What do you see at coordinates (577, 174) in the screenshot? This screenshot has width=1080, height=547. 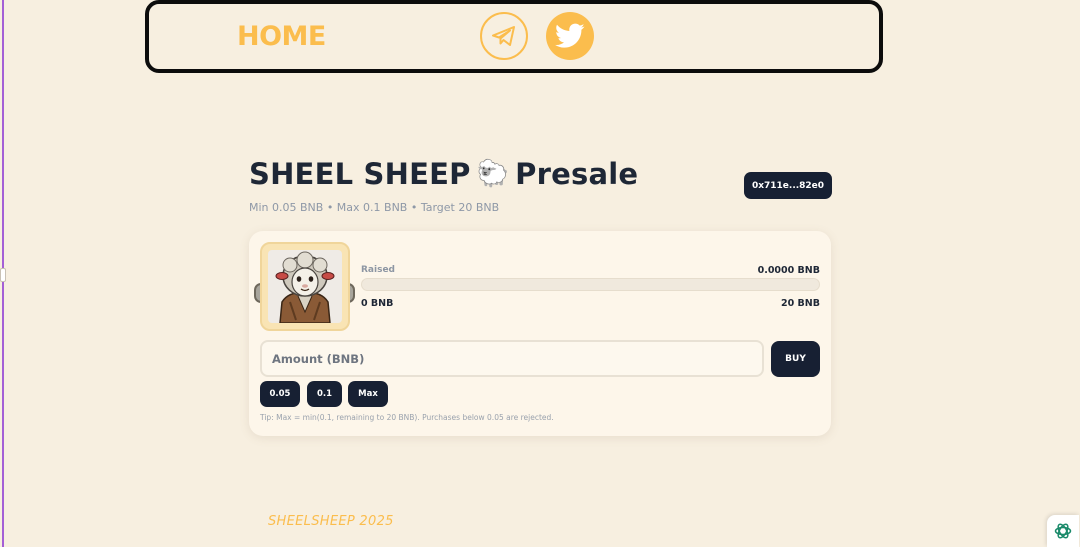 I see `title-presale: Presale` at bounding box center [577, 174].